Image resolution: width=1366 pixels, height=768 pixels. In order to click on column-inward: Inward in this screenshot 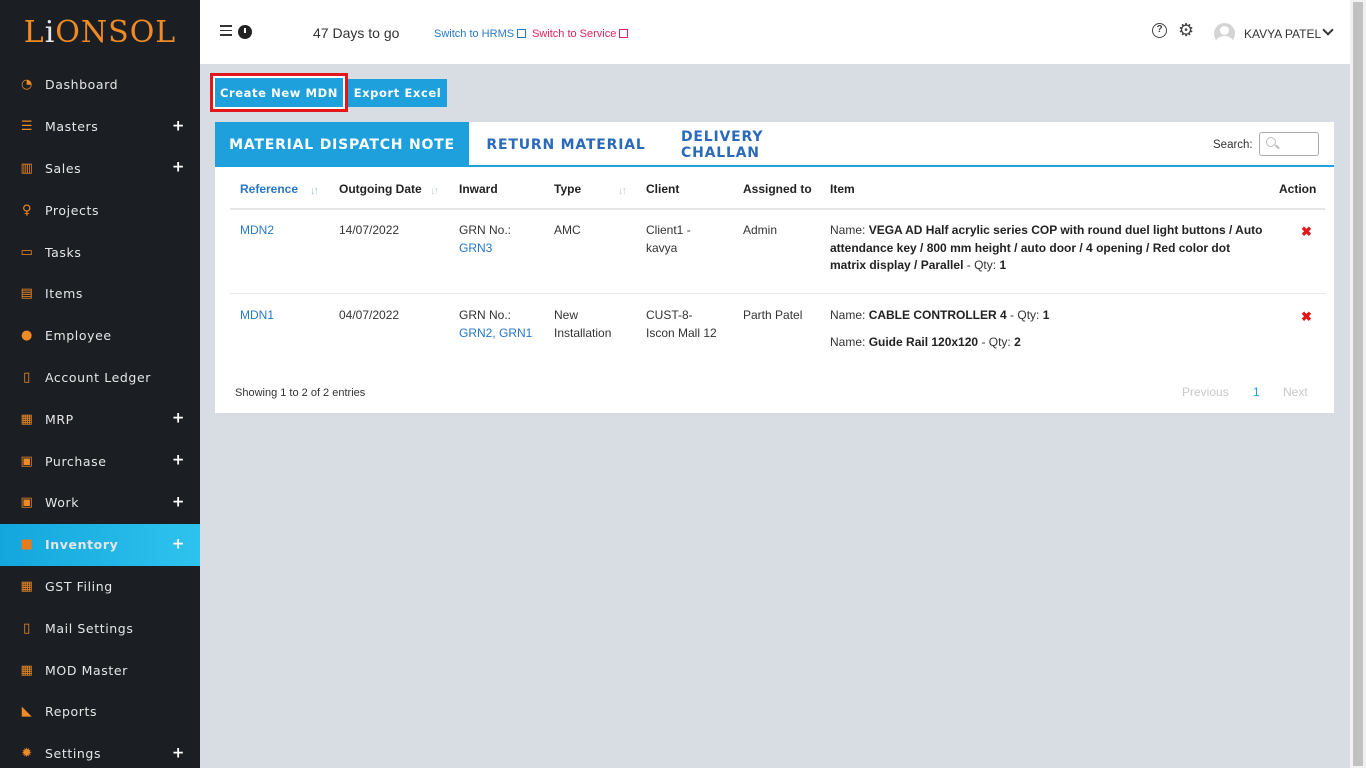, I will do `click(478, 189)`.